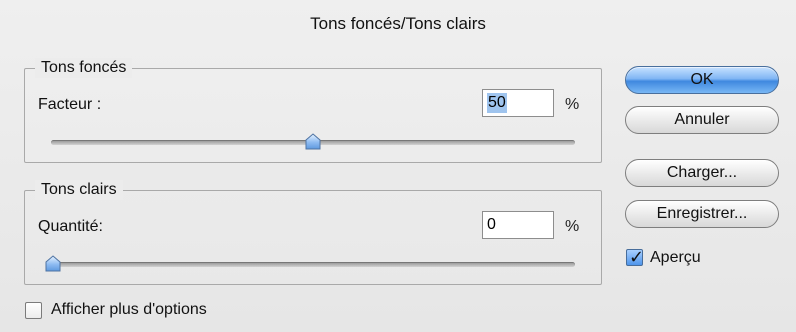  What do you see at coordinates (702, 80) in the screenshot?
I see `ok-button: OK` at bounding box center [702, 80].